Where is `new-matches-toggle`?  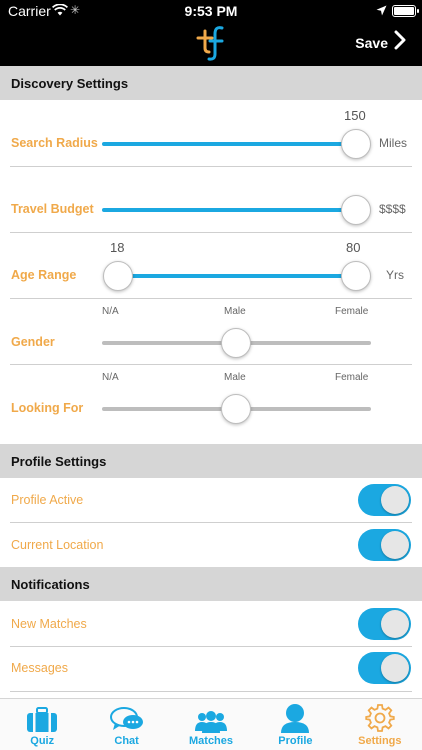
new-matches-toggle is located at coordinates (384, 624).